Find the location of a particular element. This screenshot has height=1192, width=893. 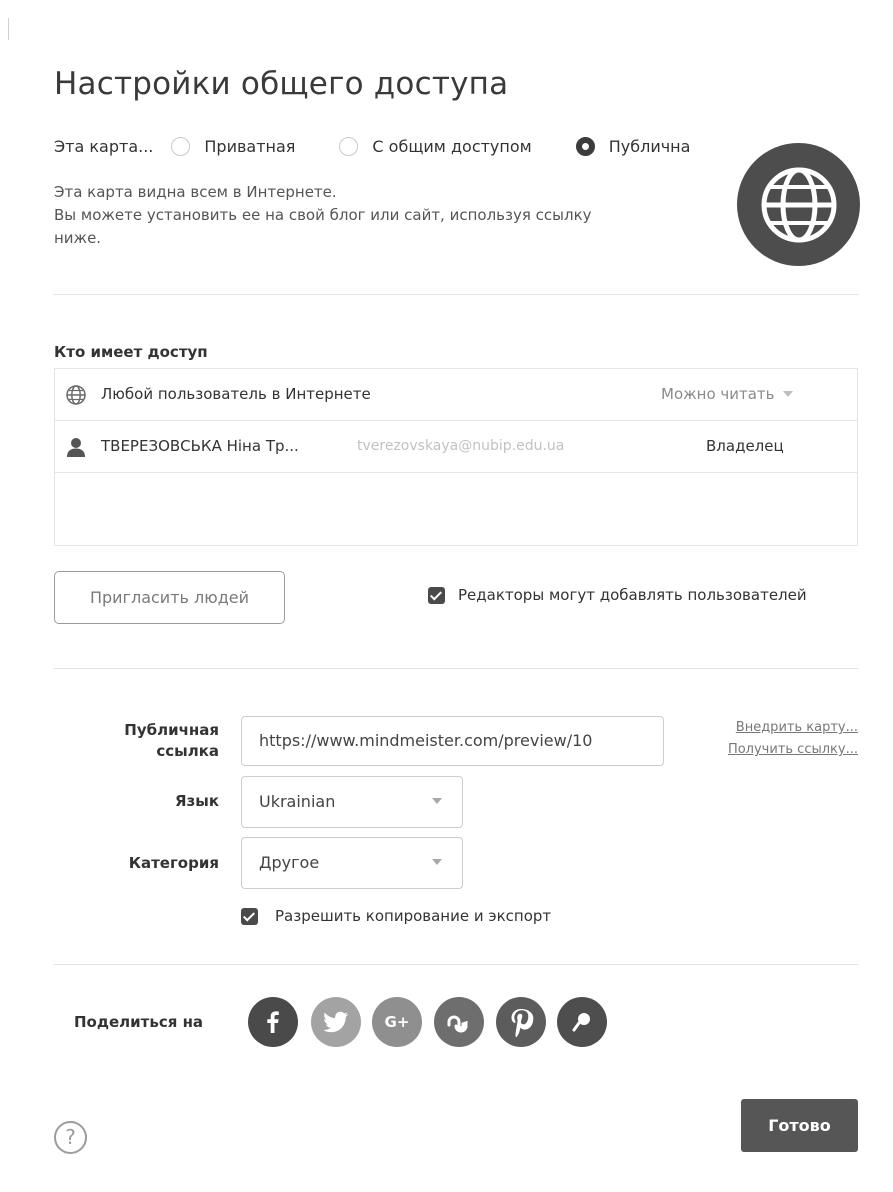

allow-copy-export-checkbox: Разрешить копирование и экспорт is located at coordinates (396, 916).